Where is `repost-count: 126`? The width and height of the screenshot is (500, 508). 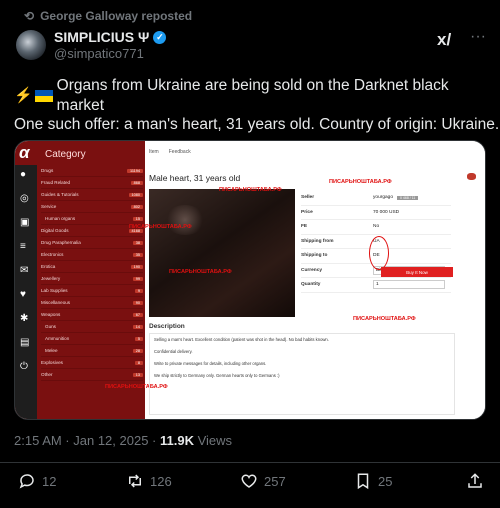 repost-count: 126 is located at coordinates (161, 481).